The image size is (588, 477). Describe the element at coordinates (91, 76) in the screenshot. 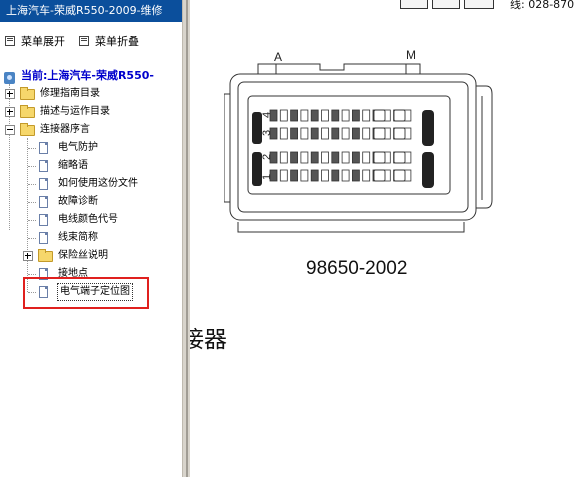

I see `tree-current-root: 当前:上海汽车-荣威R550-` at that location.